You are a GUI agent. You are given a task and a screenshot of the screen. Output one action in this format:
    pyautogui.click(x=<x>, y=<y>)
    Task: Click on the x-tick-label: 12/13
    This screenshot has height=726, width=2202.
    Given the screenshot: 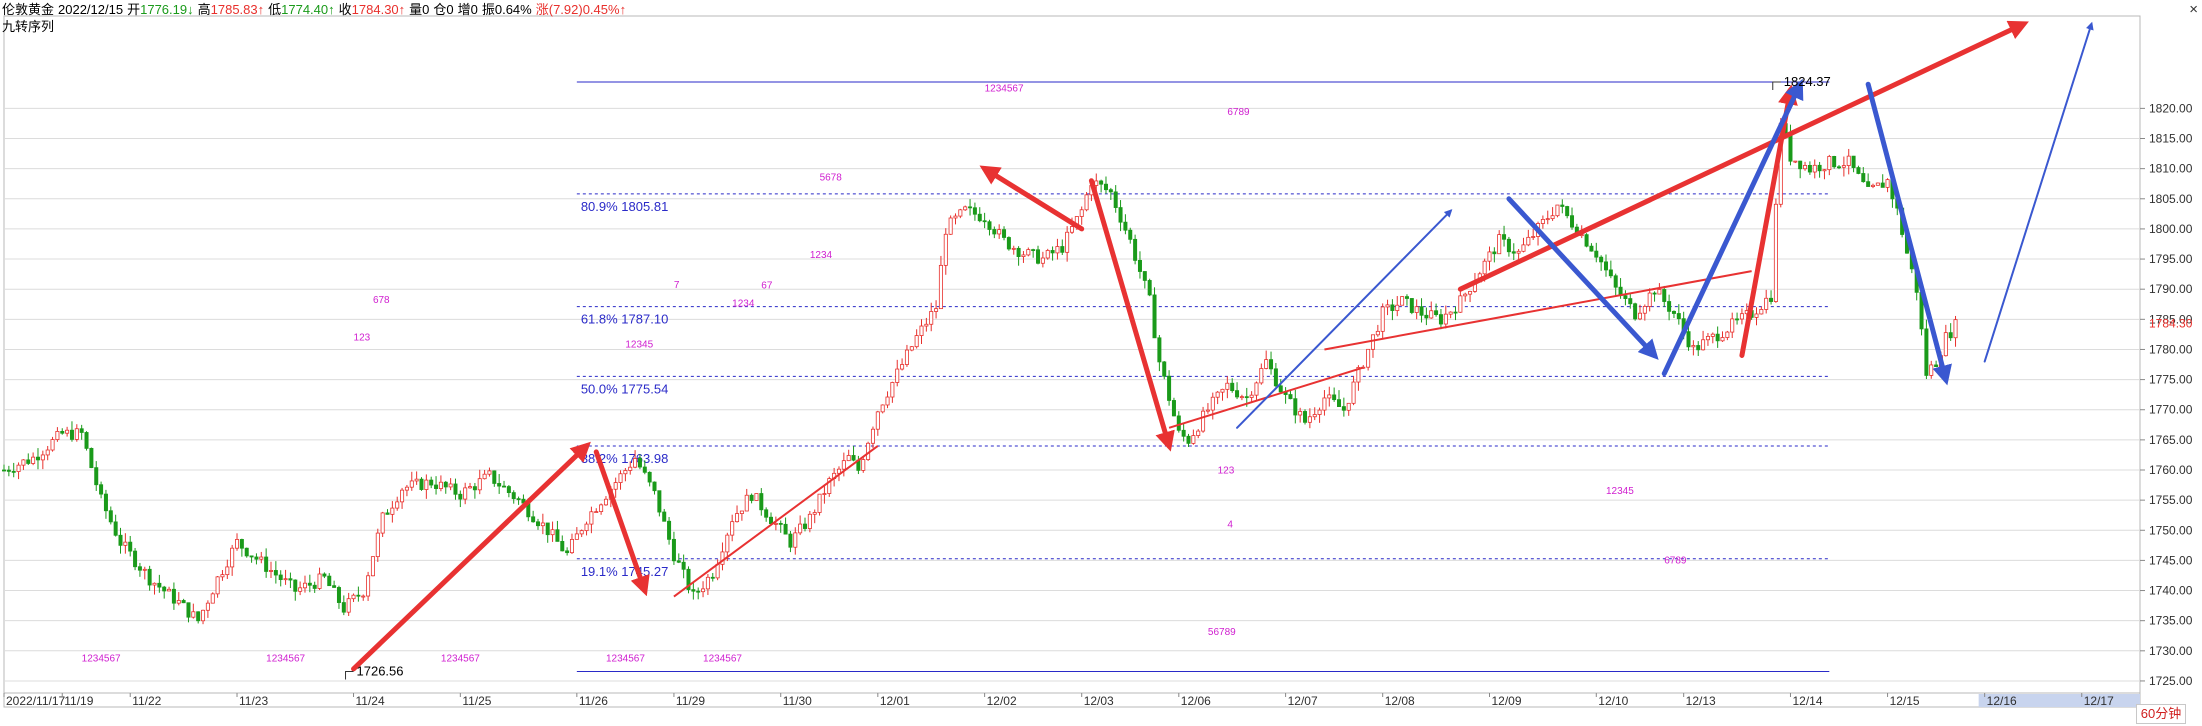 What is the action you would take?
    pyautogui.click(x=1701, y=701)
    